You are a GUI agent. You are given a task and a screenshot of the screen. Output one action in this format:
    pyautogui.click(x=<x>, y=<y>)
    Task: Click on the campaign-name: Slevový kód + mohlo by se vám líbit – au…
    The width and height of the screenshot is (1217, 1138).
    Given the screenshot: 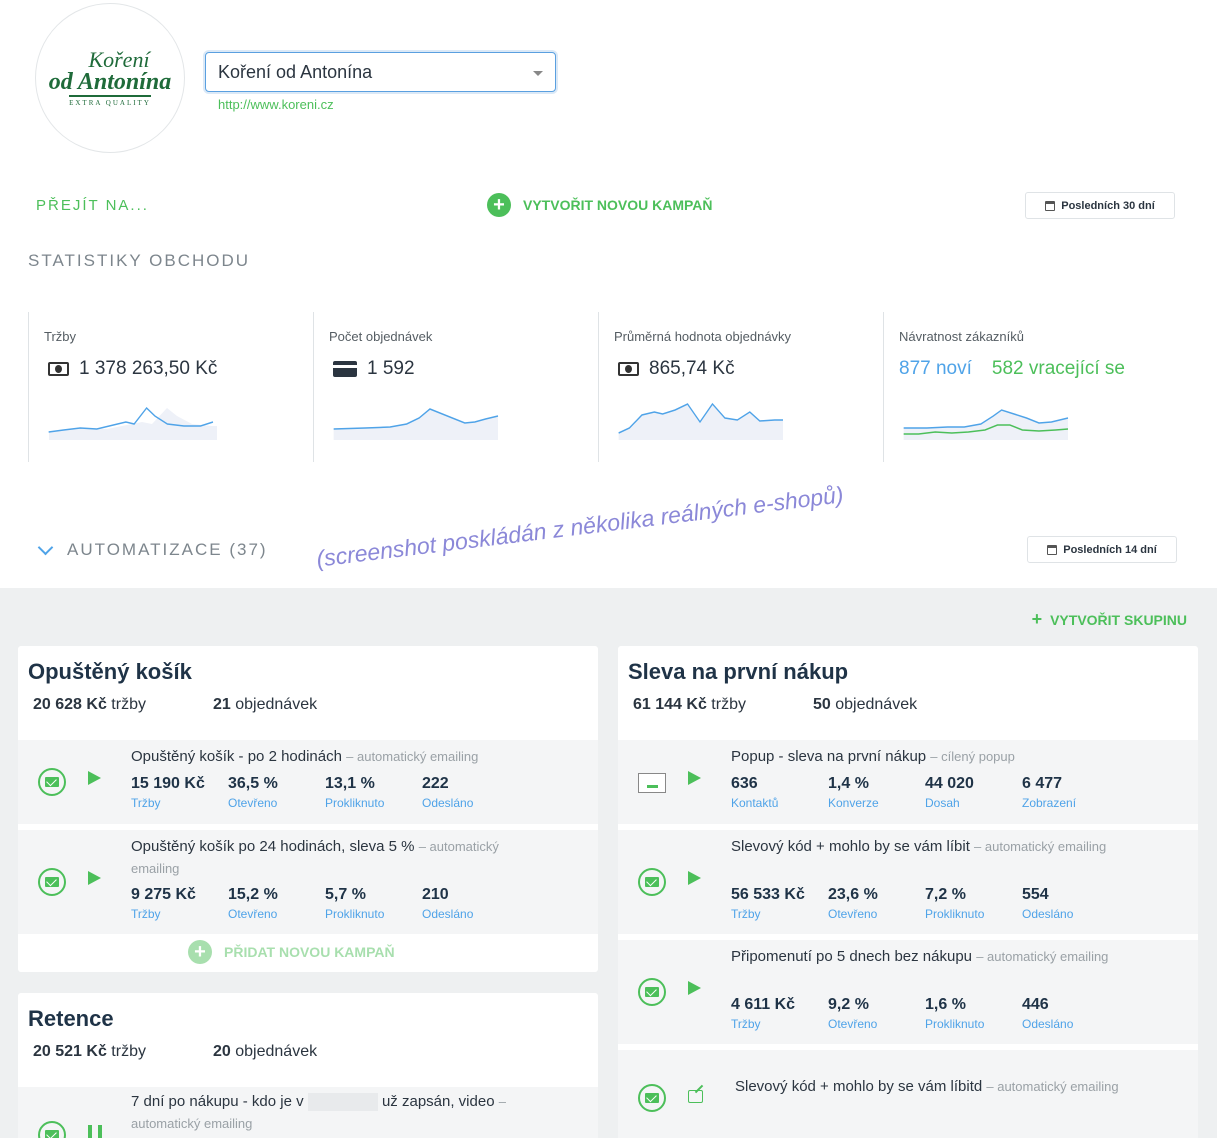 What is the action you would take?
    pyautogui.click(x=929, y=847)
    